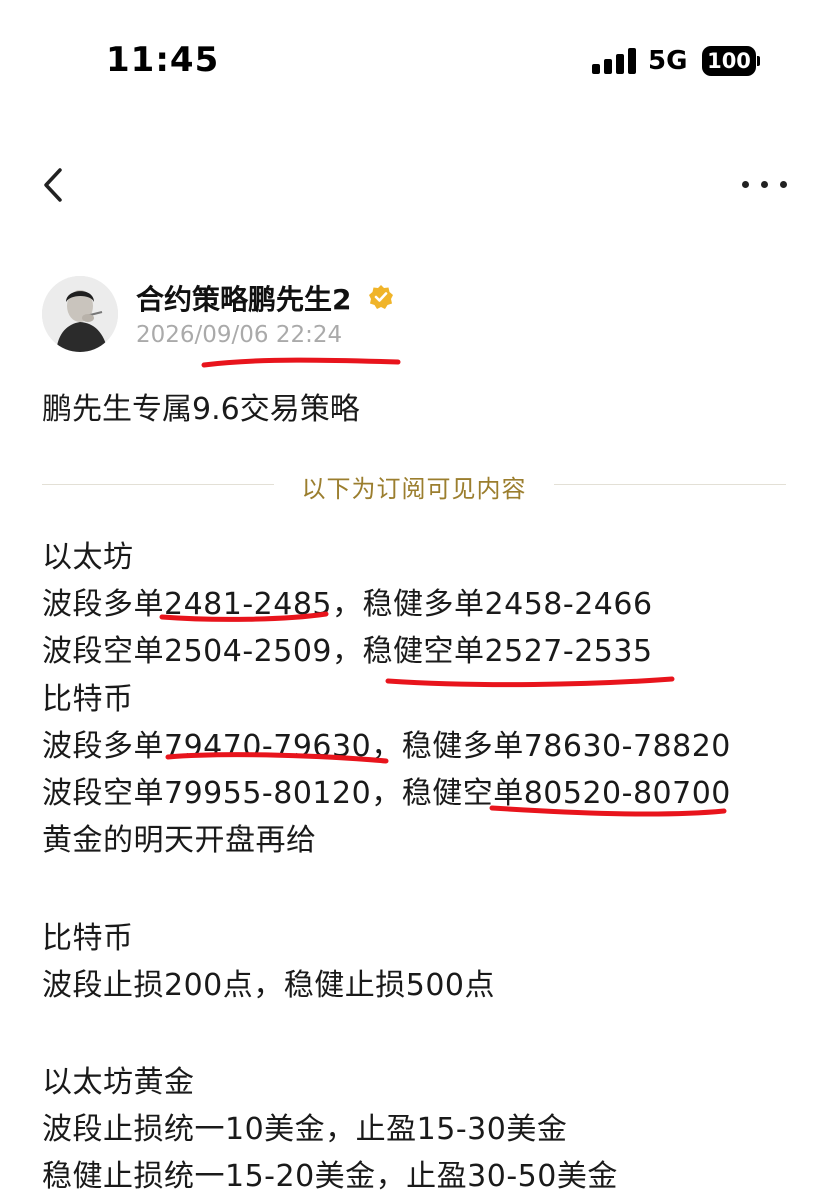  What do you see at coordinates (414, 60) in the screenshot?
I see `status-bar: 11:45 5G 100` at bounding box center [414, 60].